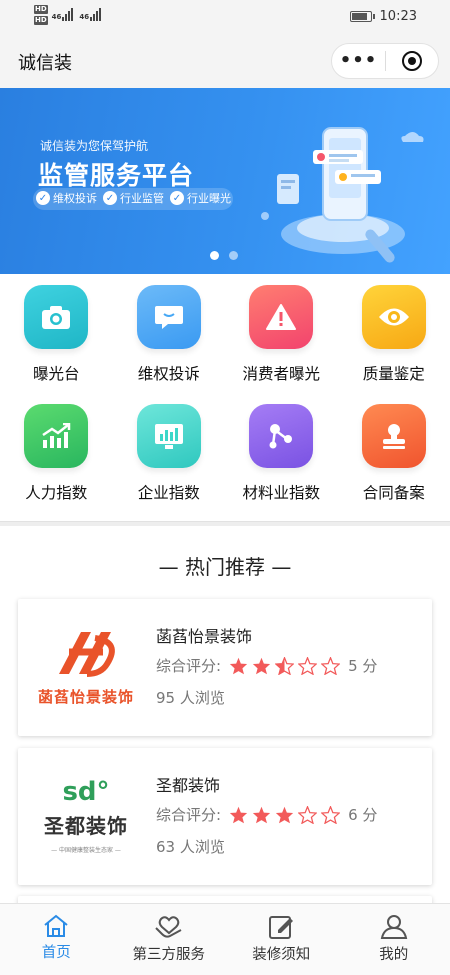  What do you see at coordinates (86, 826) in the screenshot?
I see `logo-text: 圣都装饰` at bounding box center [86, 826].